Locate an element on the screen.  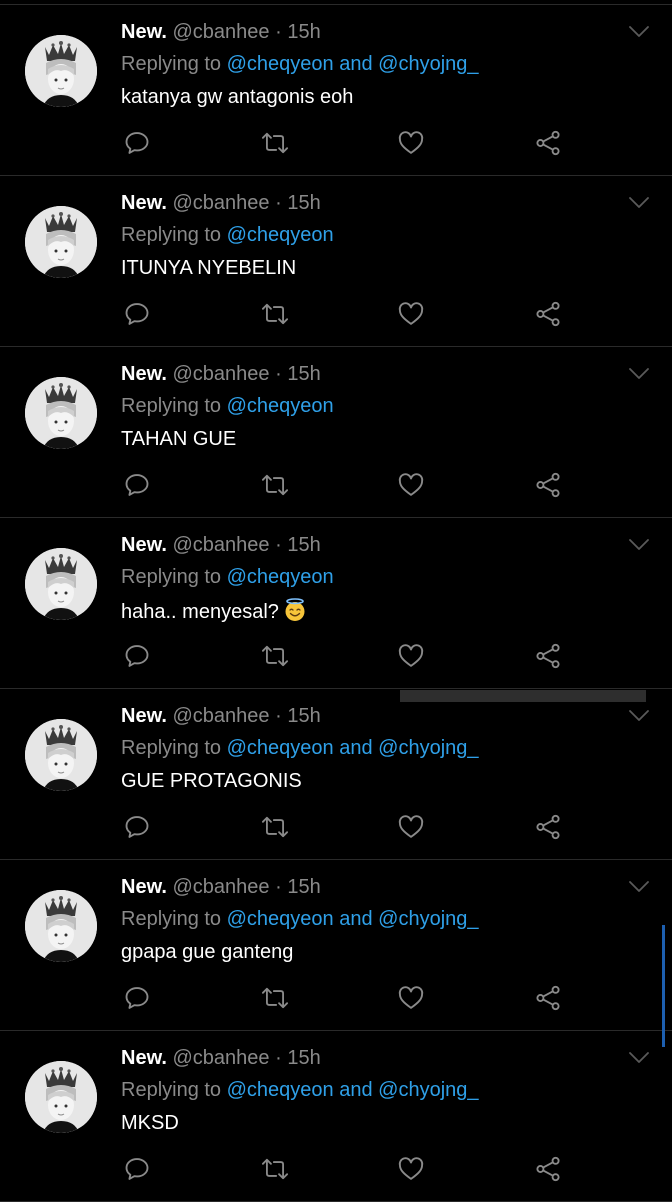
tweet-text-content: gpapa gue ganteng is located at coordinates (207, 952).